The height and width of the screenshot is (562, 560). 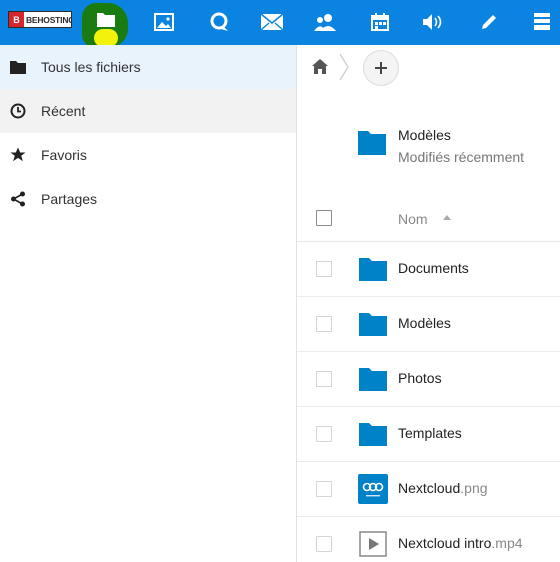 I want to click on plus-icon, so click(x=381, y=68).